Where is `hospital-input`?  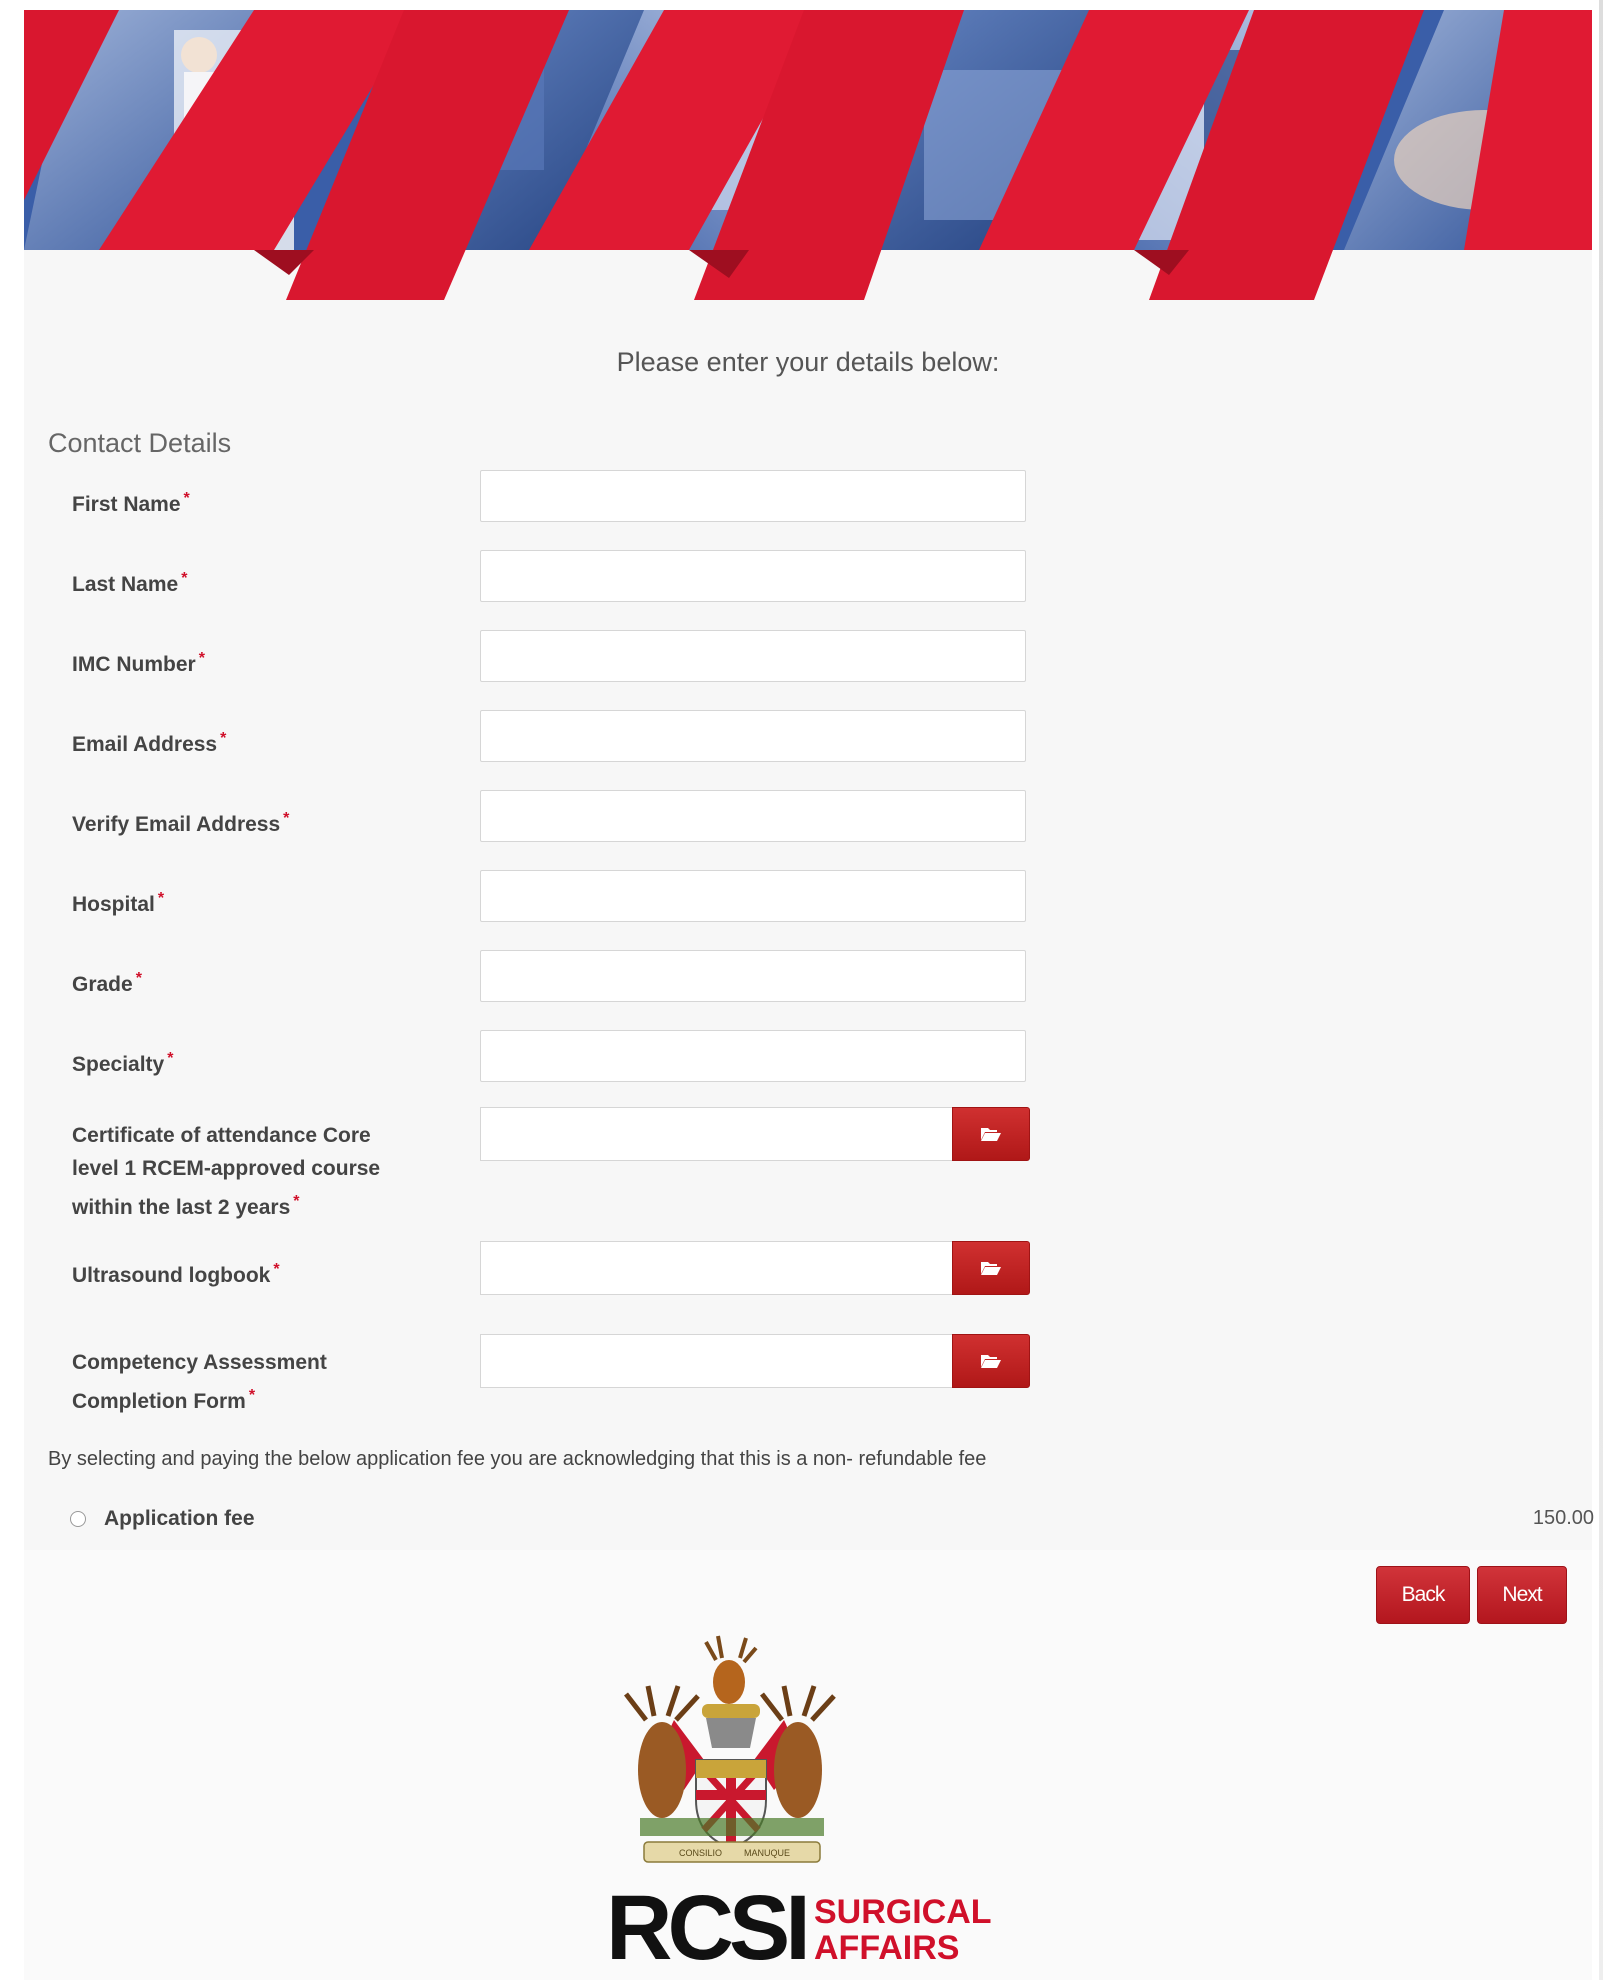
hospital-input is located at coordinates (753, 896).